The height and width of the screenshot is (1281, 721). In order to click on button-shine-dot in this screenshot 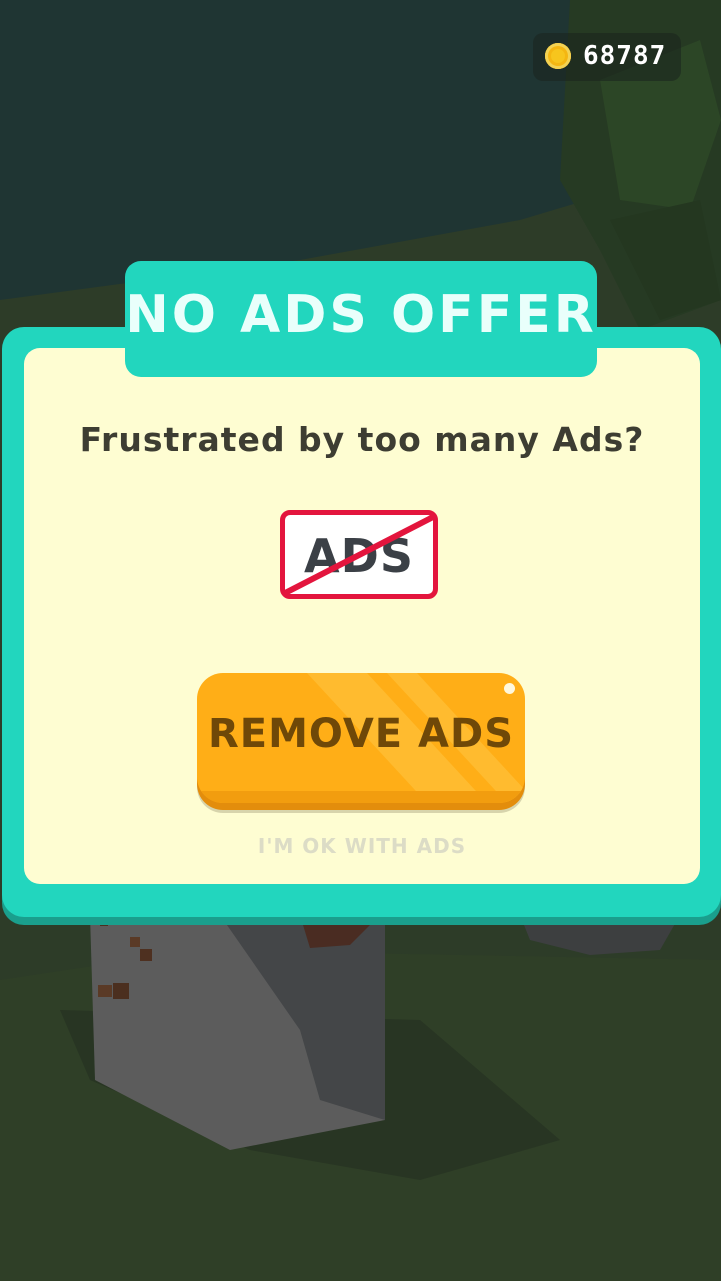, I will do `click(509, 688)`.